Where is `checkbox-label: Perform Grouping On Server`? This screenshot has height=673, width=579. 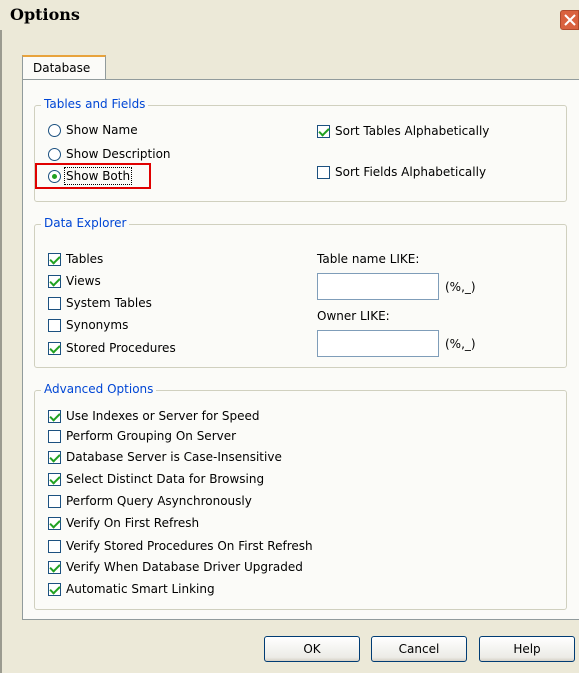 checkbox-label: Perform Grouping On Server is located at coordinates (151, 436).